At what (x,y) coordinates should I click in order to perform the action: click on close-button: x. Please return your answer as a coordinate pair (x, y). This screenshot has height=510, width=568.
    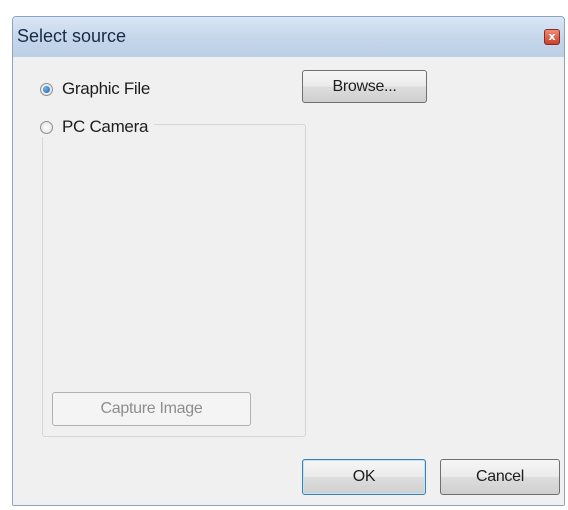
    Looking at the image, I should click on (552, 37).